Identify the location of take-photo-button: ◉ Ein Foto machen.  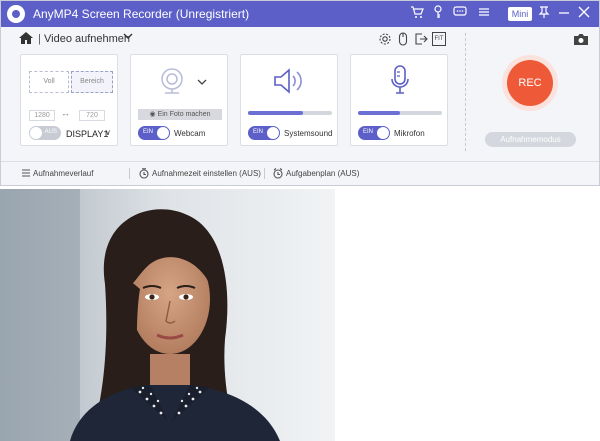
(180, 114).